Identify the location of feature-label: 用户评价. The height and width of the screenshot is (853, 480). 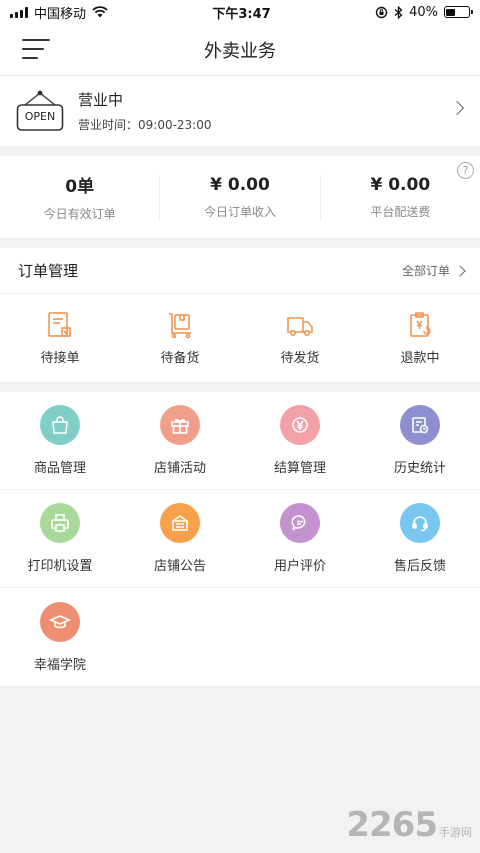
(299, 566).